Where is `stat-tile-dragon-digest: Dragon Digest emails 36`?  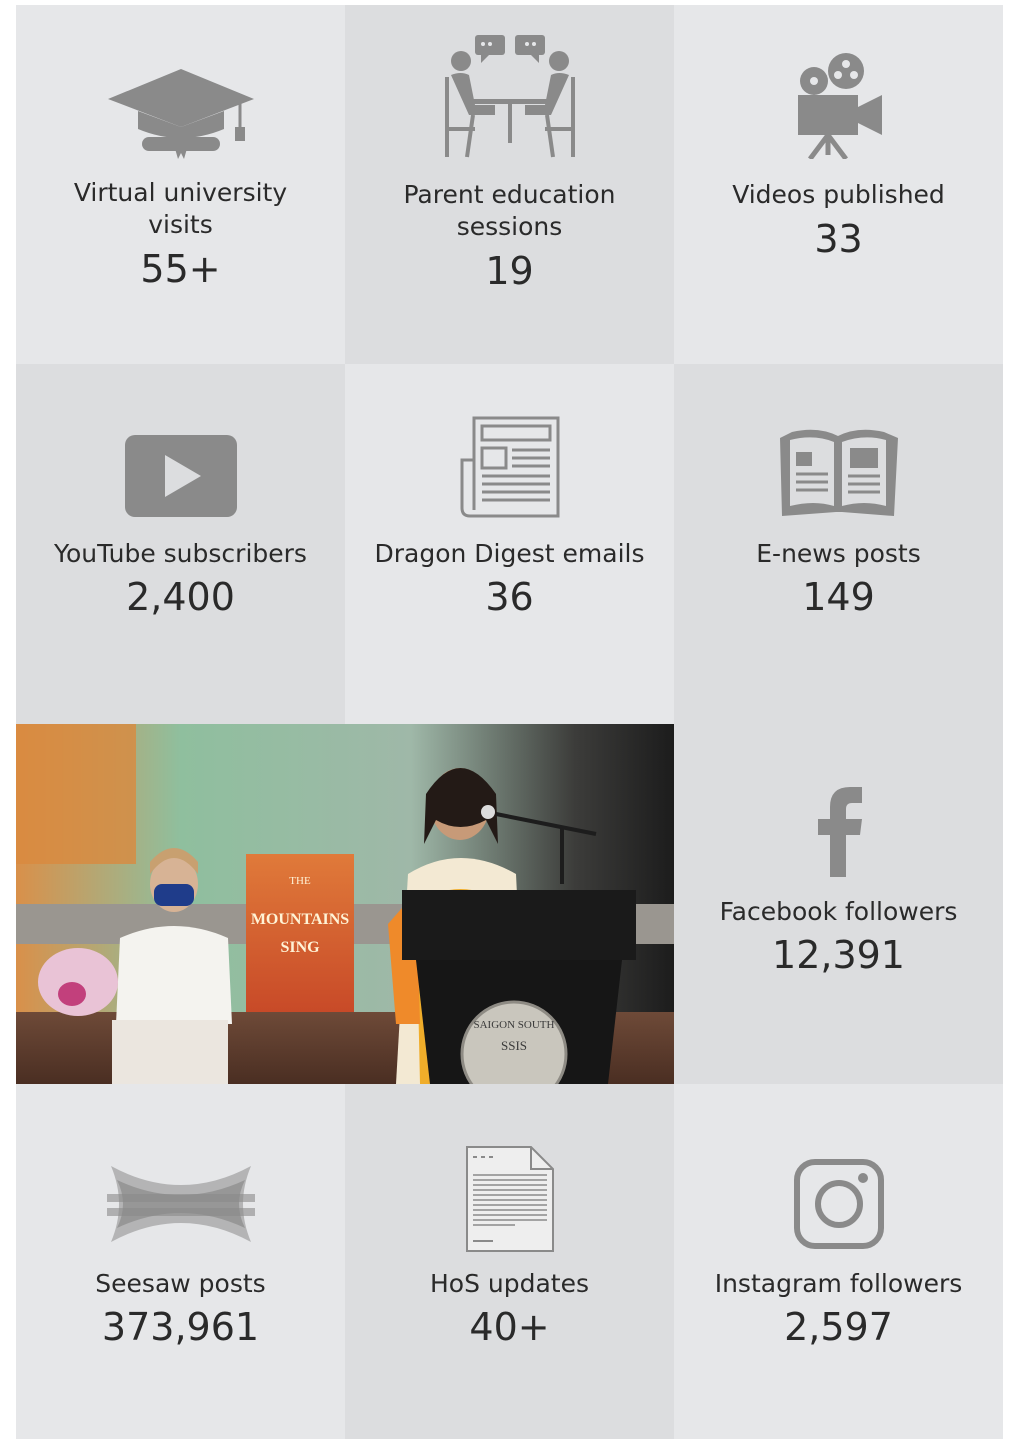 stat-tile-dragon-digest: Dragon Digest emails 36 is located at coordinates (509, 544).